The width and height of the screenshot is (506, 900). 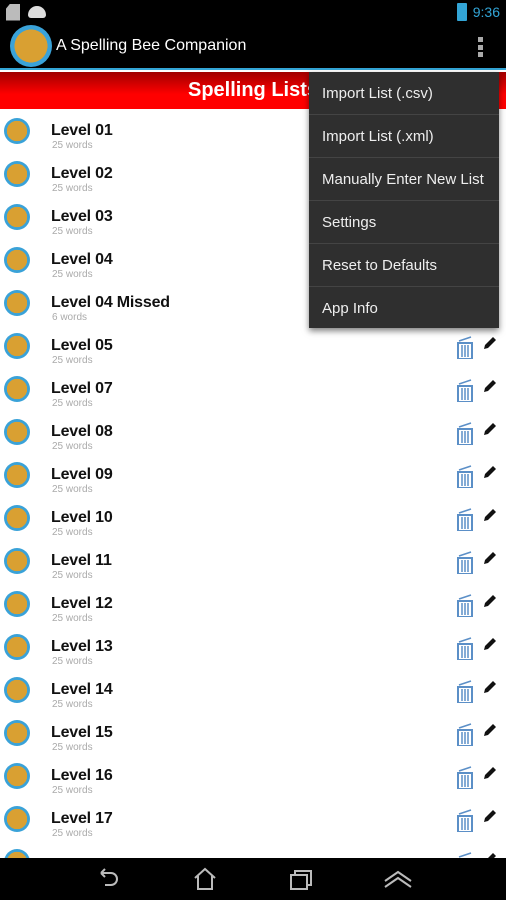 I want to click on recent-apps-icon, so click(x=301, y=879).